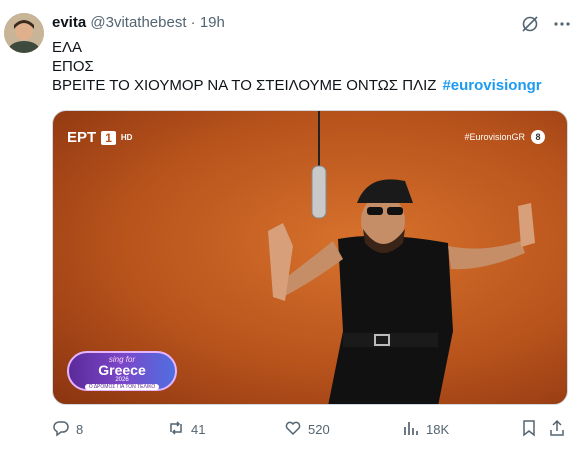  I want to click on share-button, so click(557, 429).